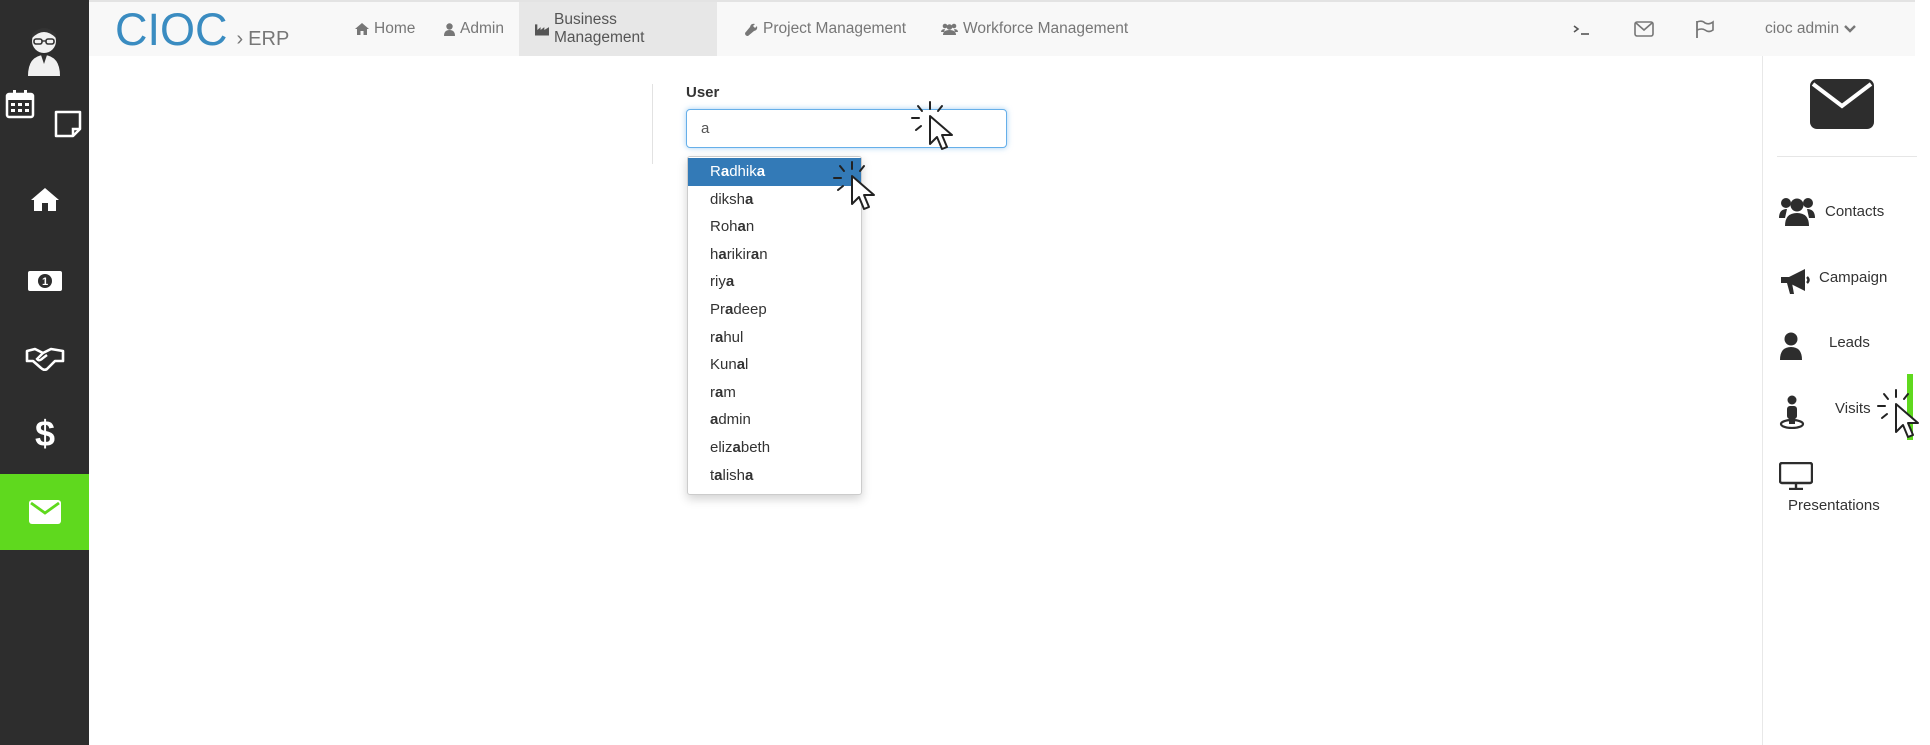 The height and width of the screenshot is (745, 1930). I want to click on nav-project-management: Project Management, so click(825, 29).